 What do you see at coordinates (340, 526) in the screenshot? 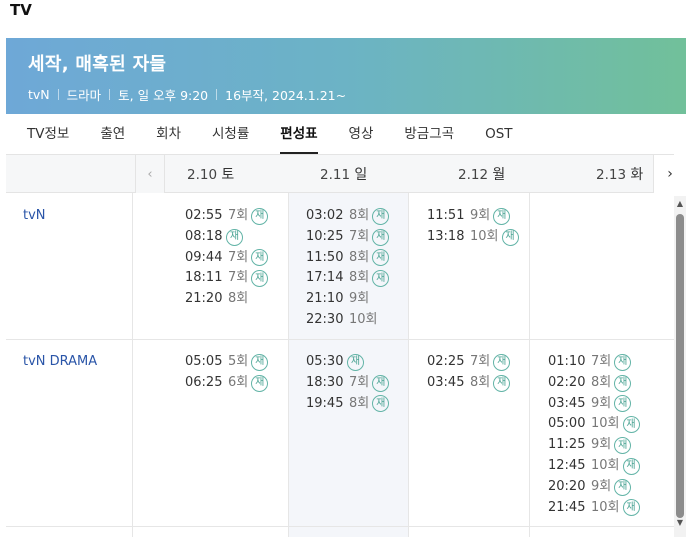
I see `row-divider` at bounding box center [340, 526].